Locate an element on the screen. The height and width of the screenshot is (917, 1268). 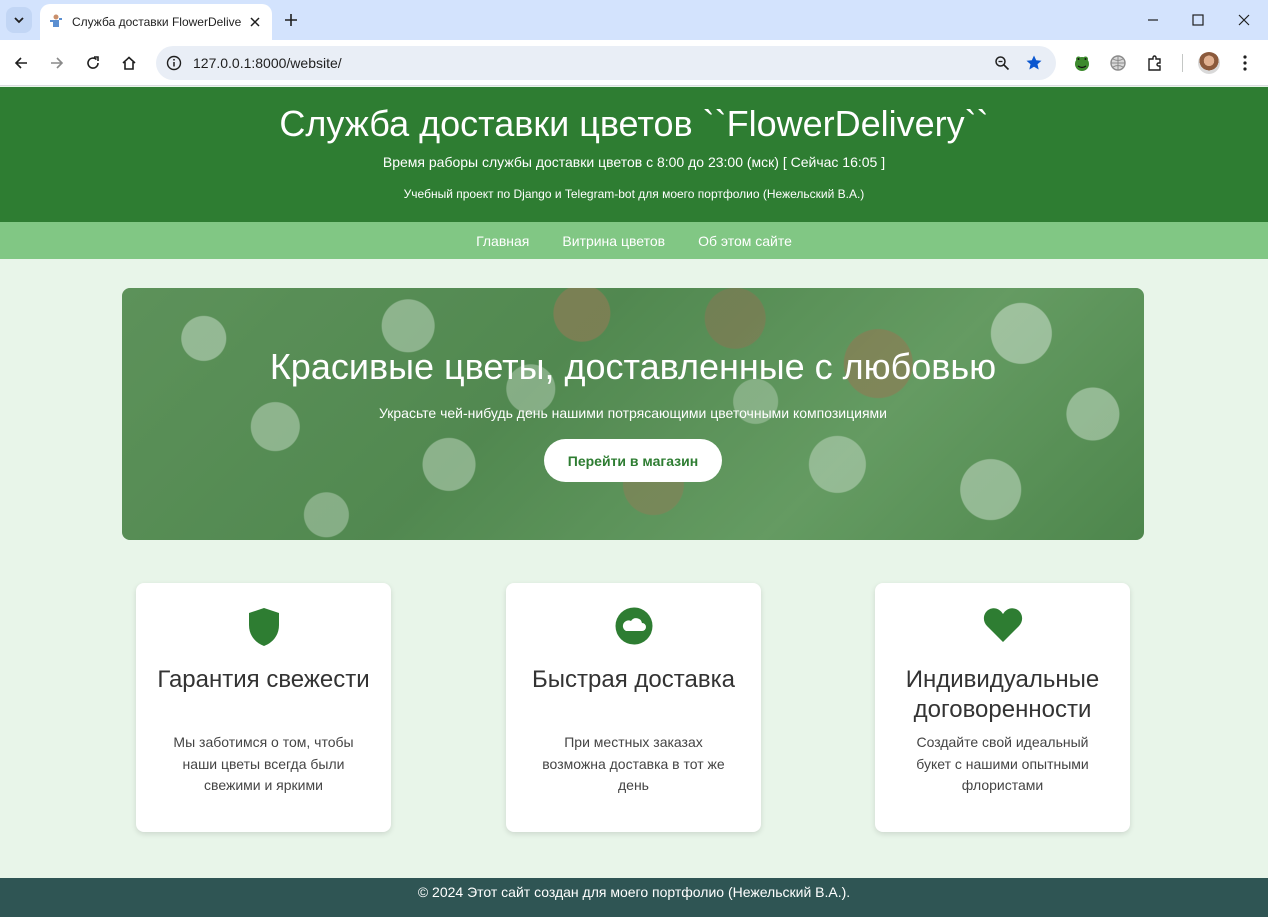
zoom-icon is located at coordinates (1002, 63).